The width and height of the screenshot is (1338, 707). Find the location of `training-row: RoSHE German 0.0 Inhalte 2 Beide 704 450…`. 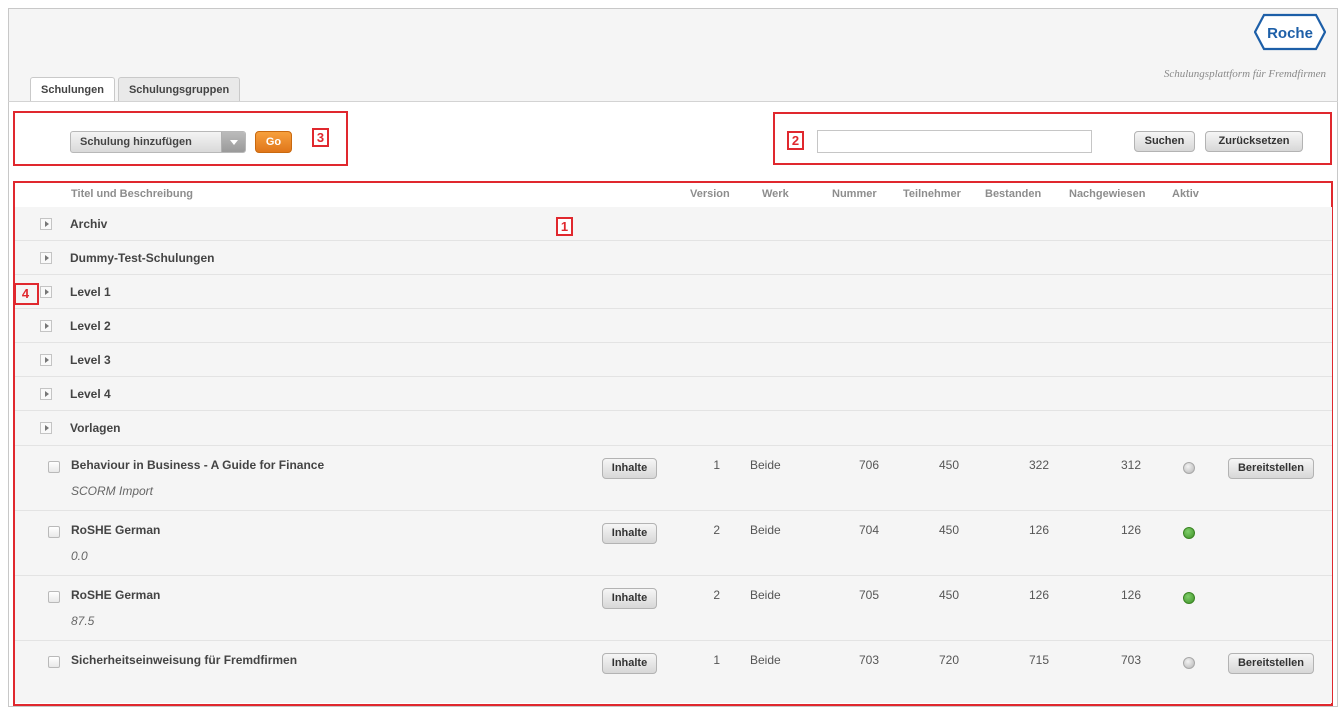

training-row: RoSHE German 0.0 Inhalte 2 Beide 704 450… is located at coordinates (673, 543).